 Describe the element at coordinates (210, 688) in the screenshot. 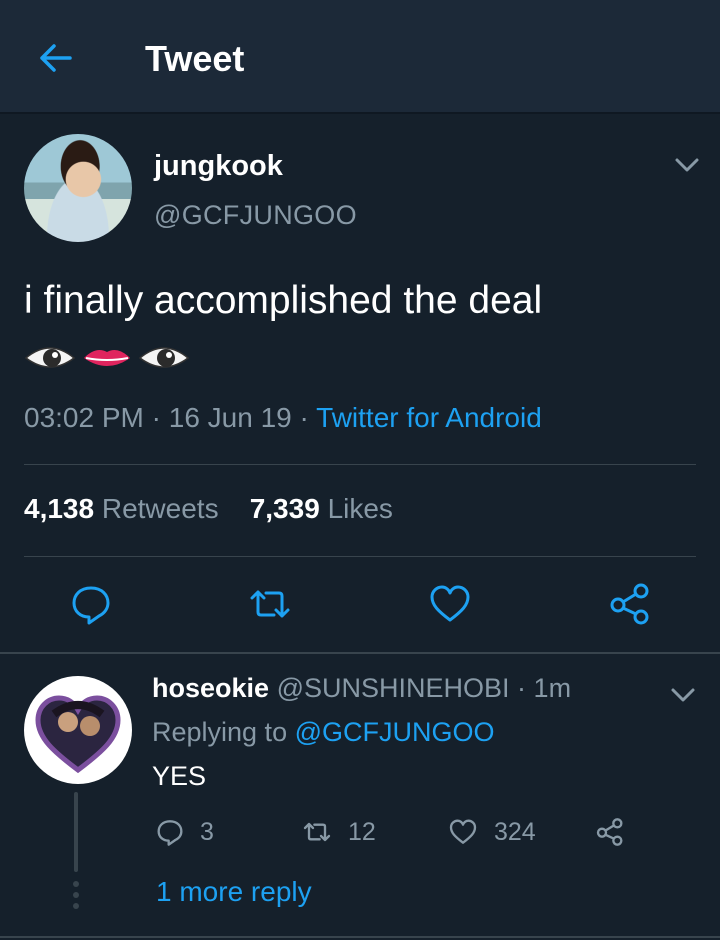

I see `reply-author-name: hoseokie` at that location.